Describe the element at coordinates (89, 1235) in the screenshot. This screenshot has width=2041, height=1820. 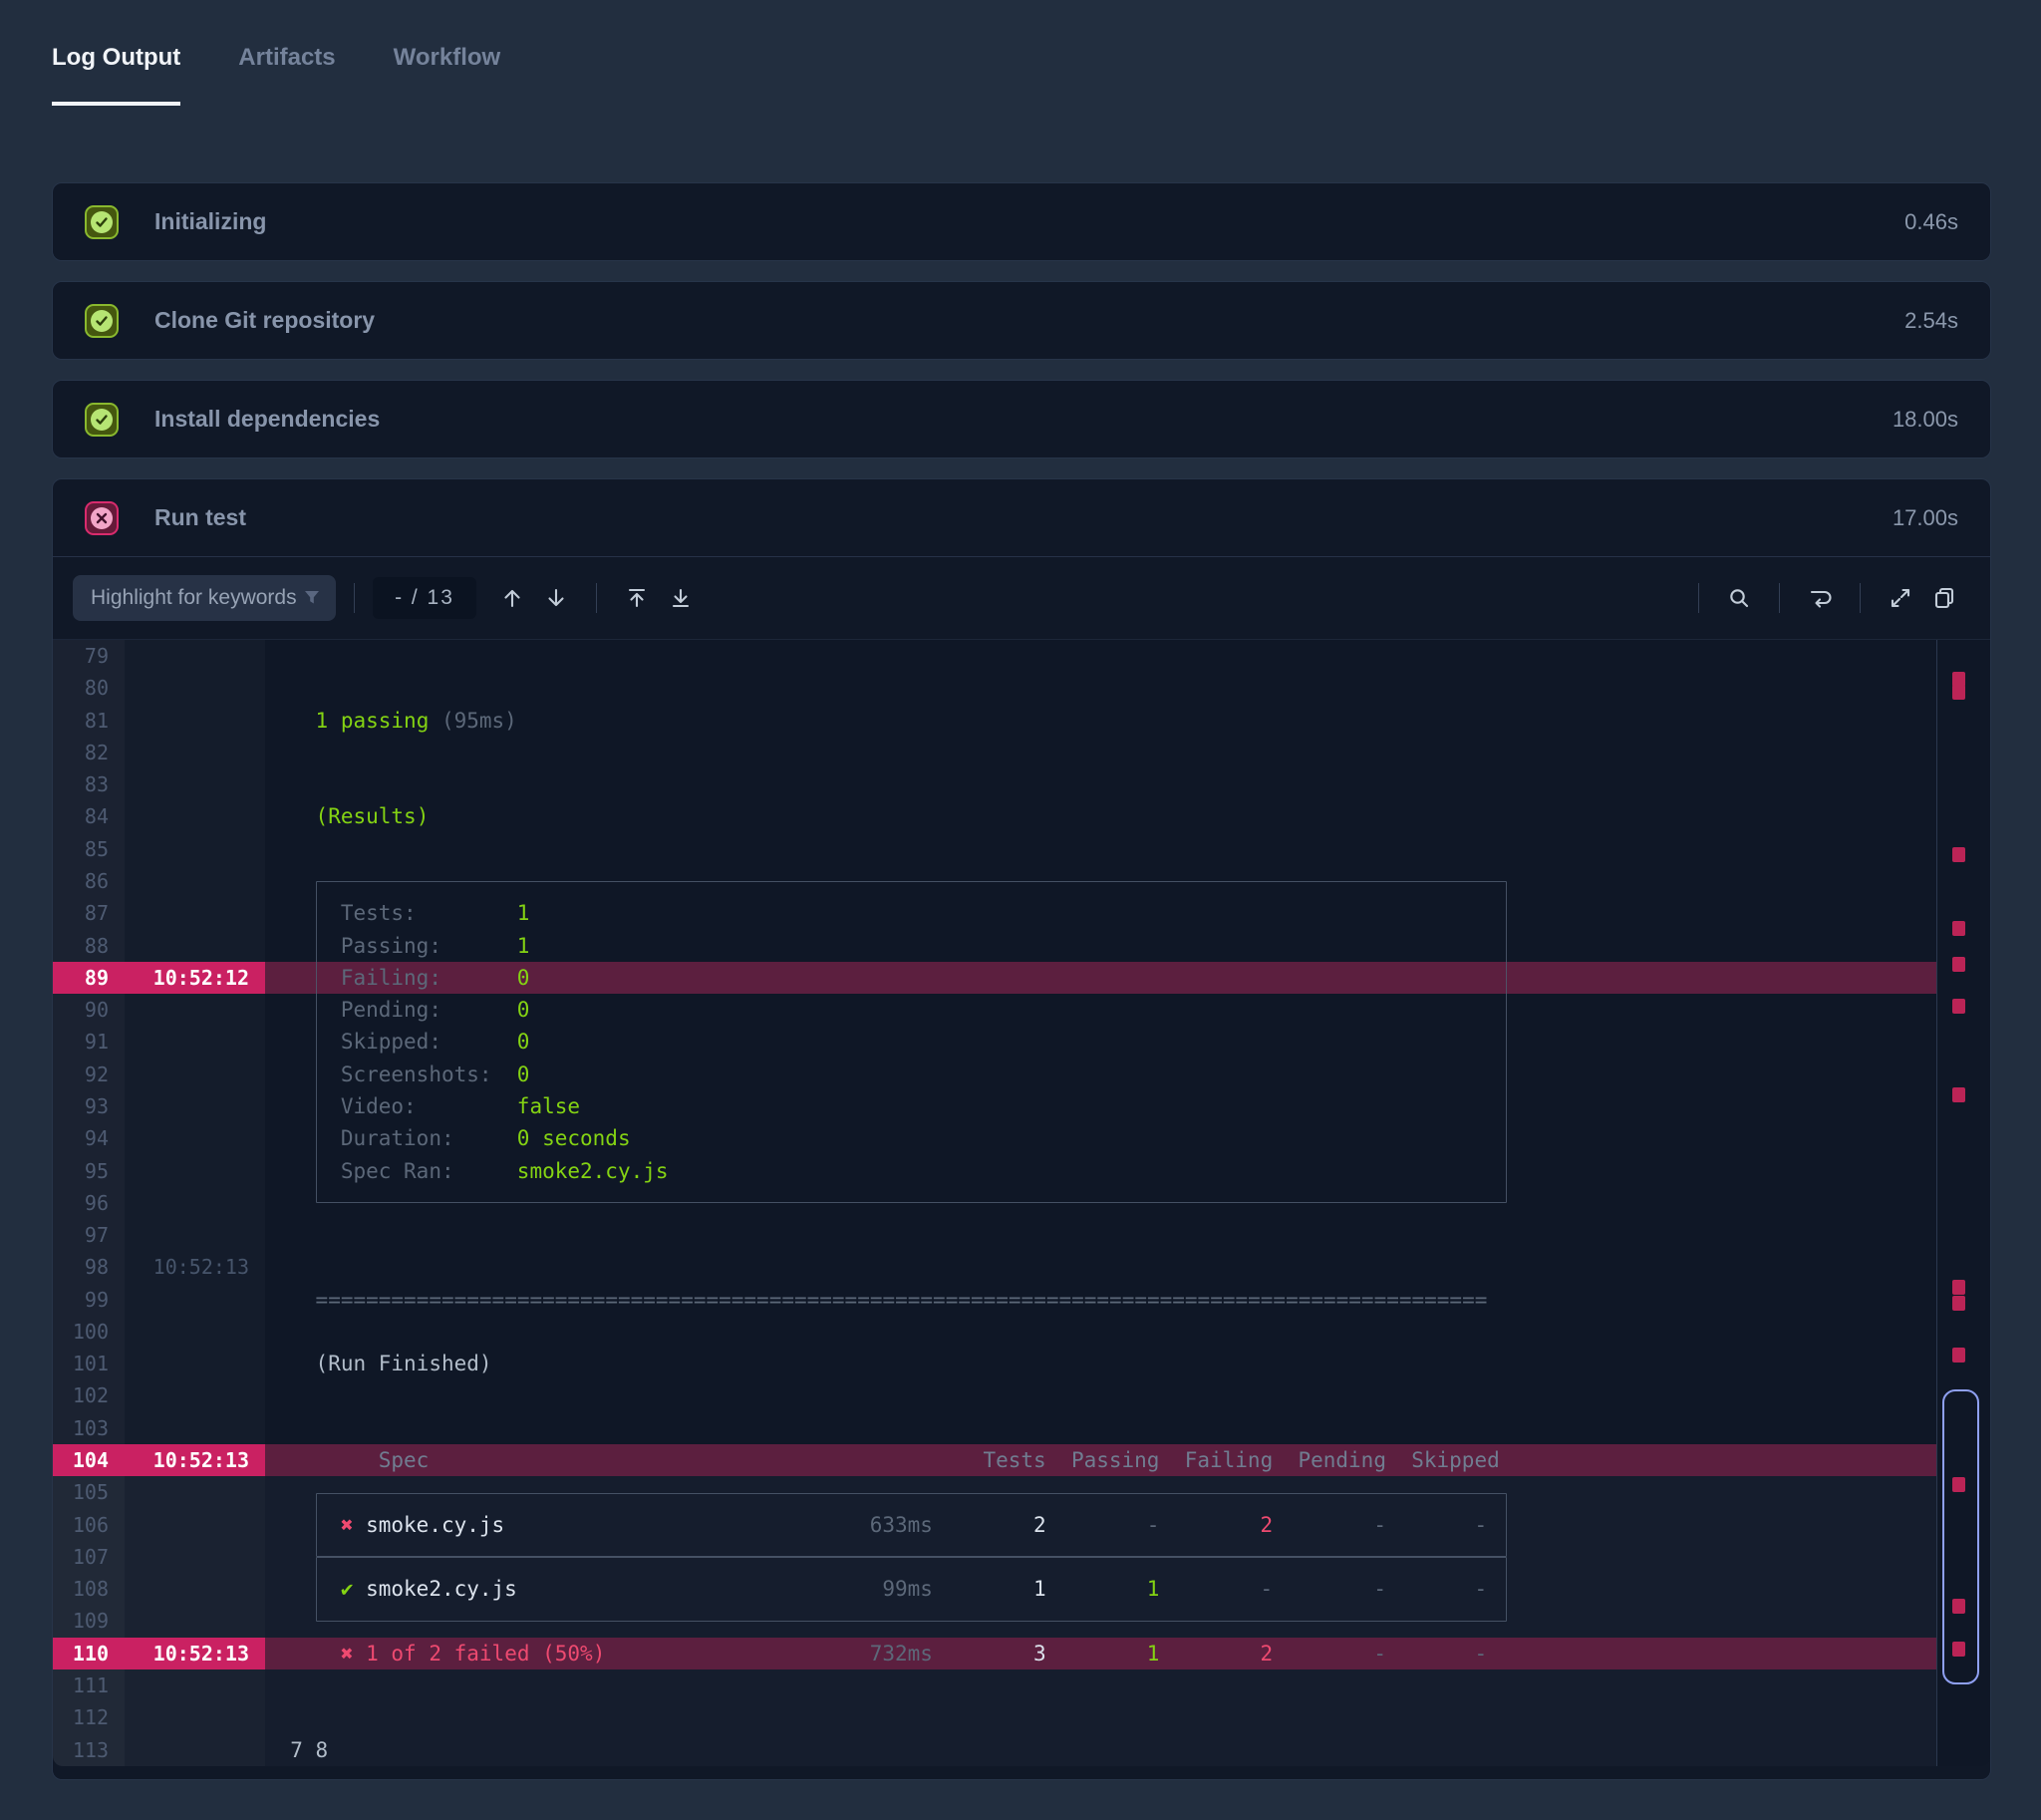
I see `line-number: 97` at that location.